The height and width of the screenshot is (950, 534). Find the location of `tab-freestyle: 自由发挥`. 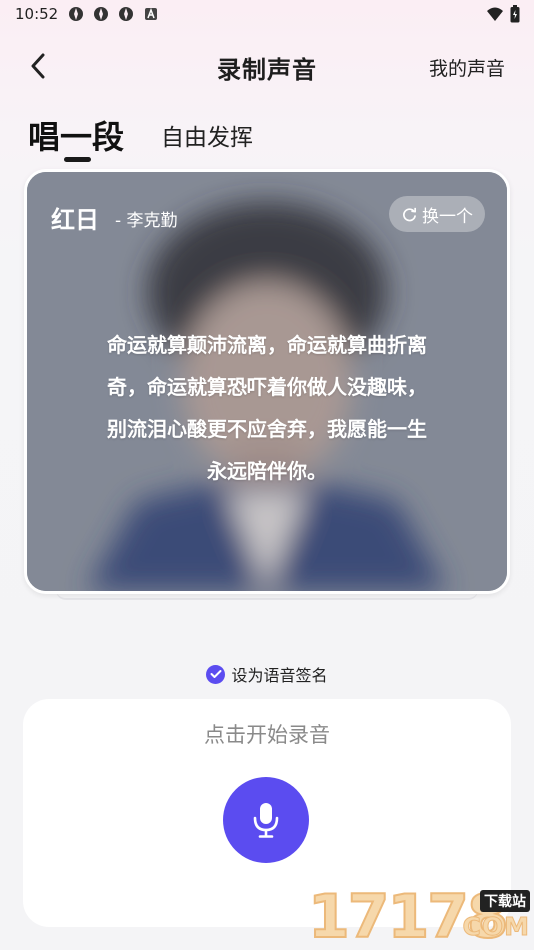

tab-freestyle: 自由发挥 is located at coordinates (207, 135).